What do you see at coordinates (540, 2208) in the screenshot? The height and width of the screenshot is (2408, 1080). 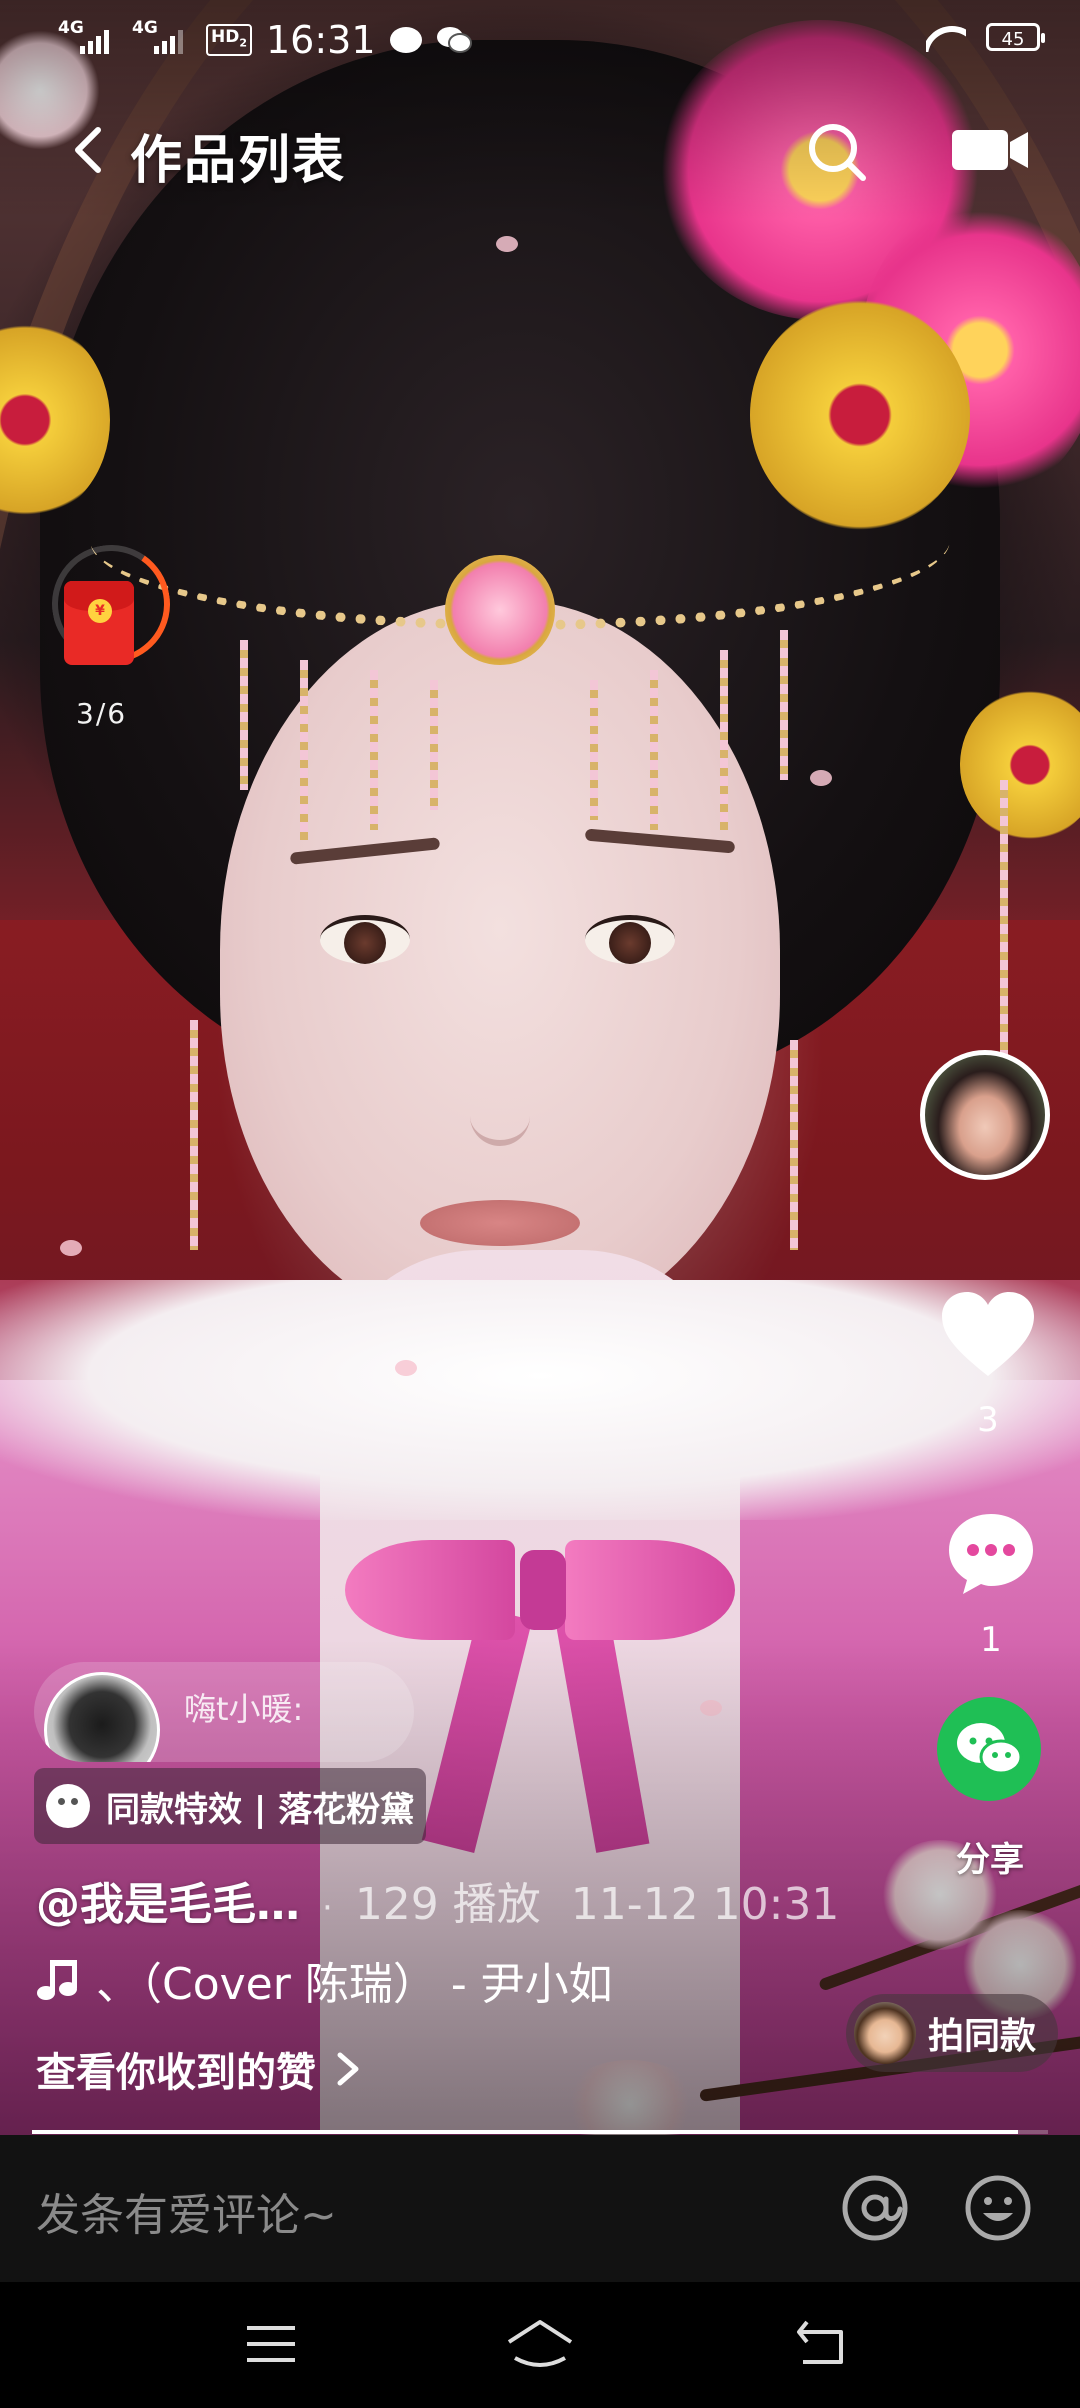 I see `comment-input-bar: 发条有爱评论~` at bounding box center [540, 2208].